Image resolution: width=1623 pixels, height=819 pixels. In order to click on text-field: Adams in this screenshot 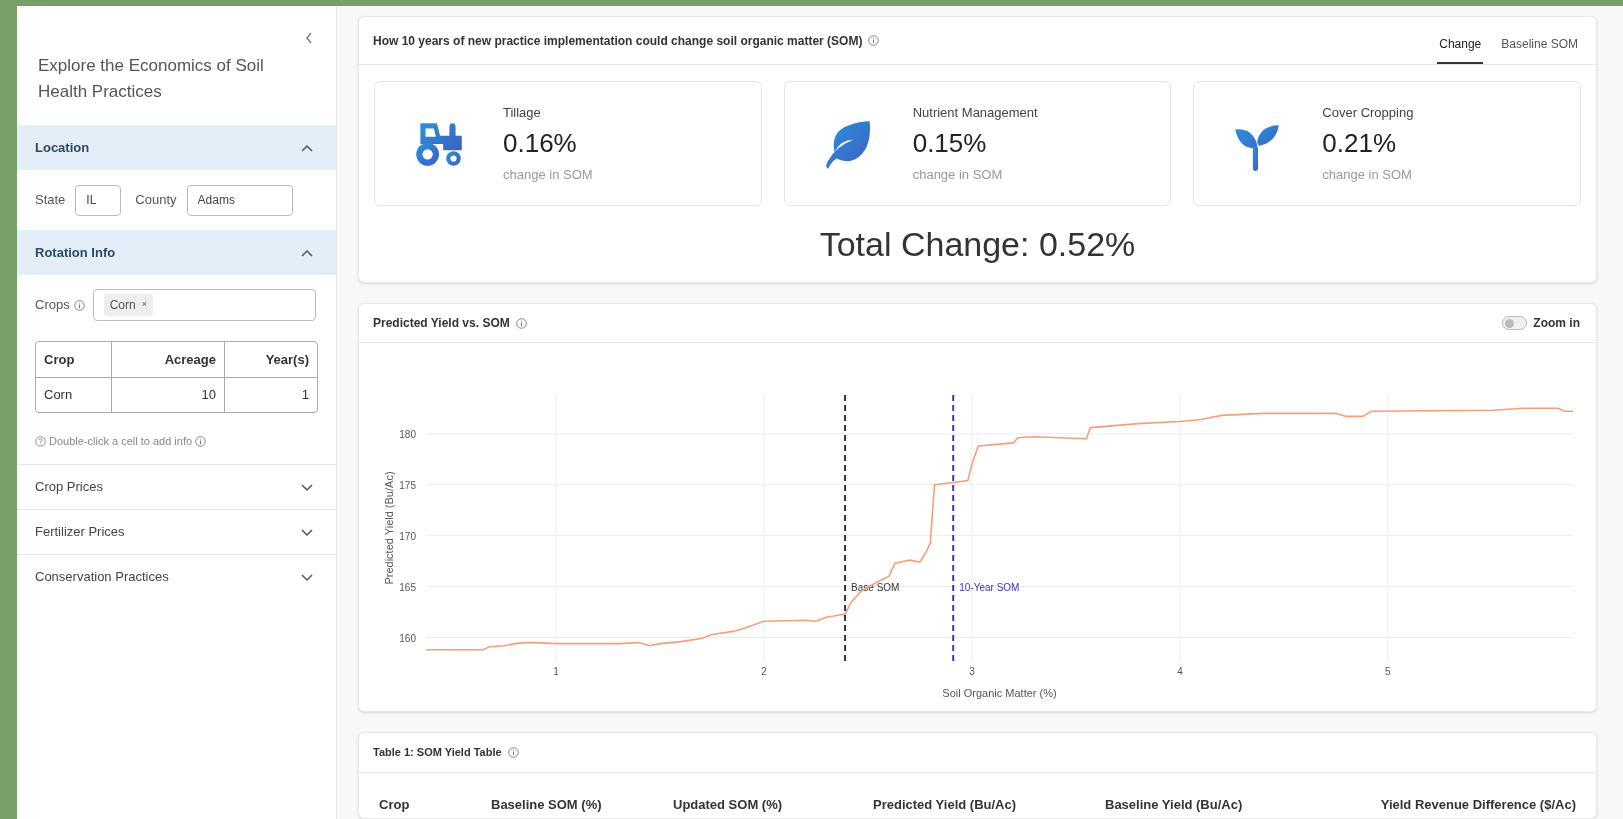, I will do `click(239, 200)`.